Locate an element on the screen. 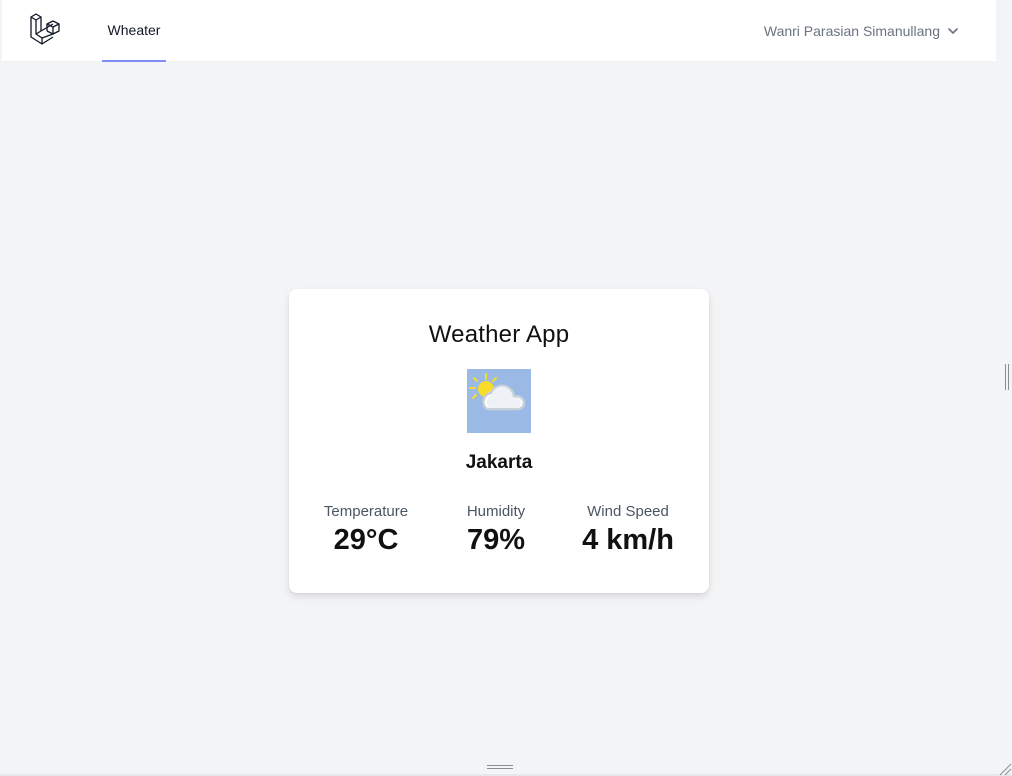 This screenshot has width=1012, height=776. chevron-down-icon is located at coordinates (953, 31).